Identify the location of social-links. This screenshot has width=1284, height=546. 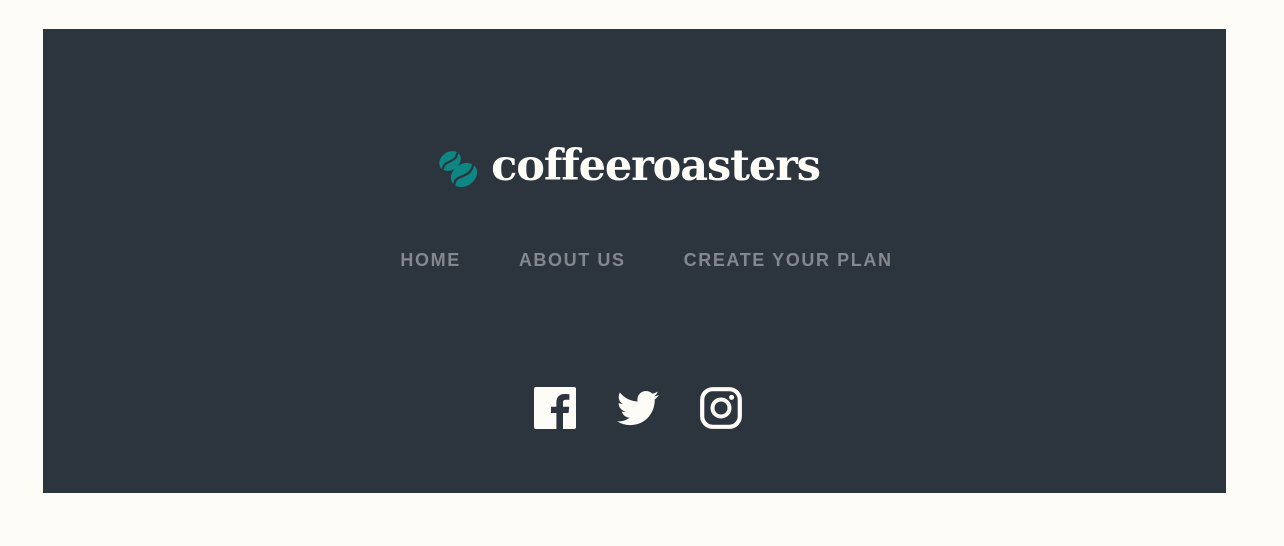
(637, 408).